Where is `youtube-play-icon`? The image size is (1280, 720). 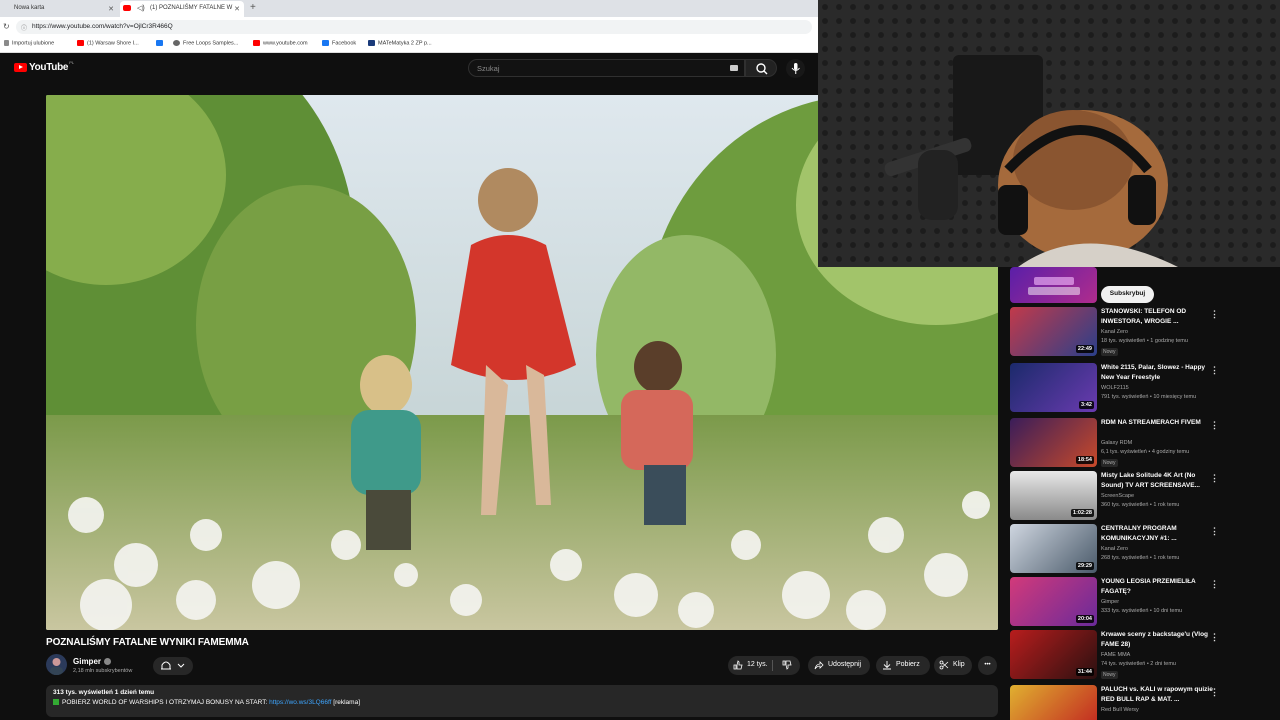
youtube-play-icon is located at coordinates (20, 67).